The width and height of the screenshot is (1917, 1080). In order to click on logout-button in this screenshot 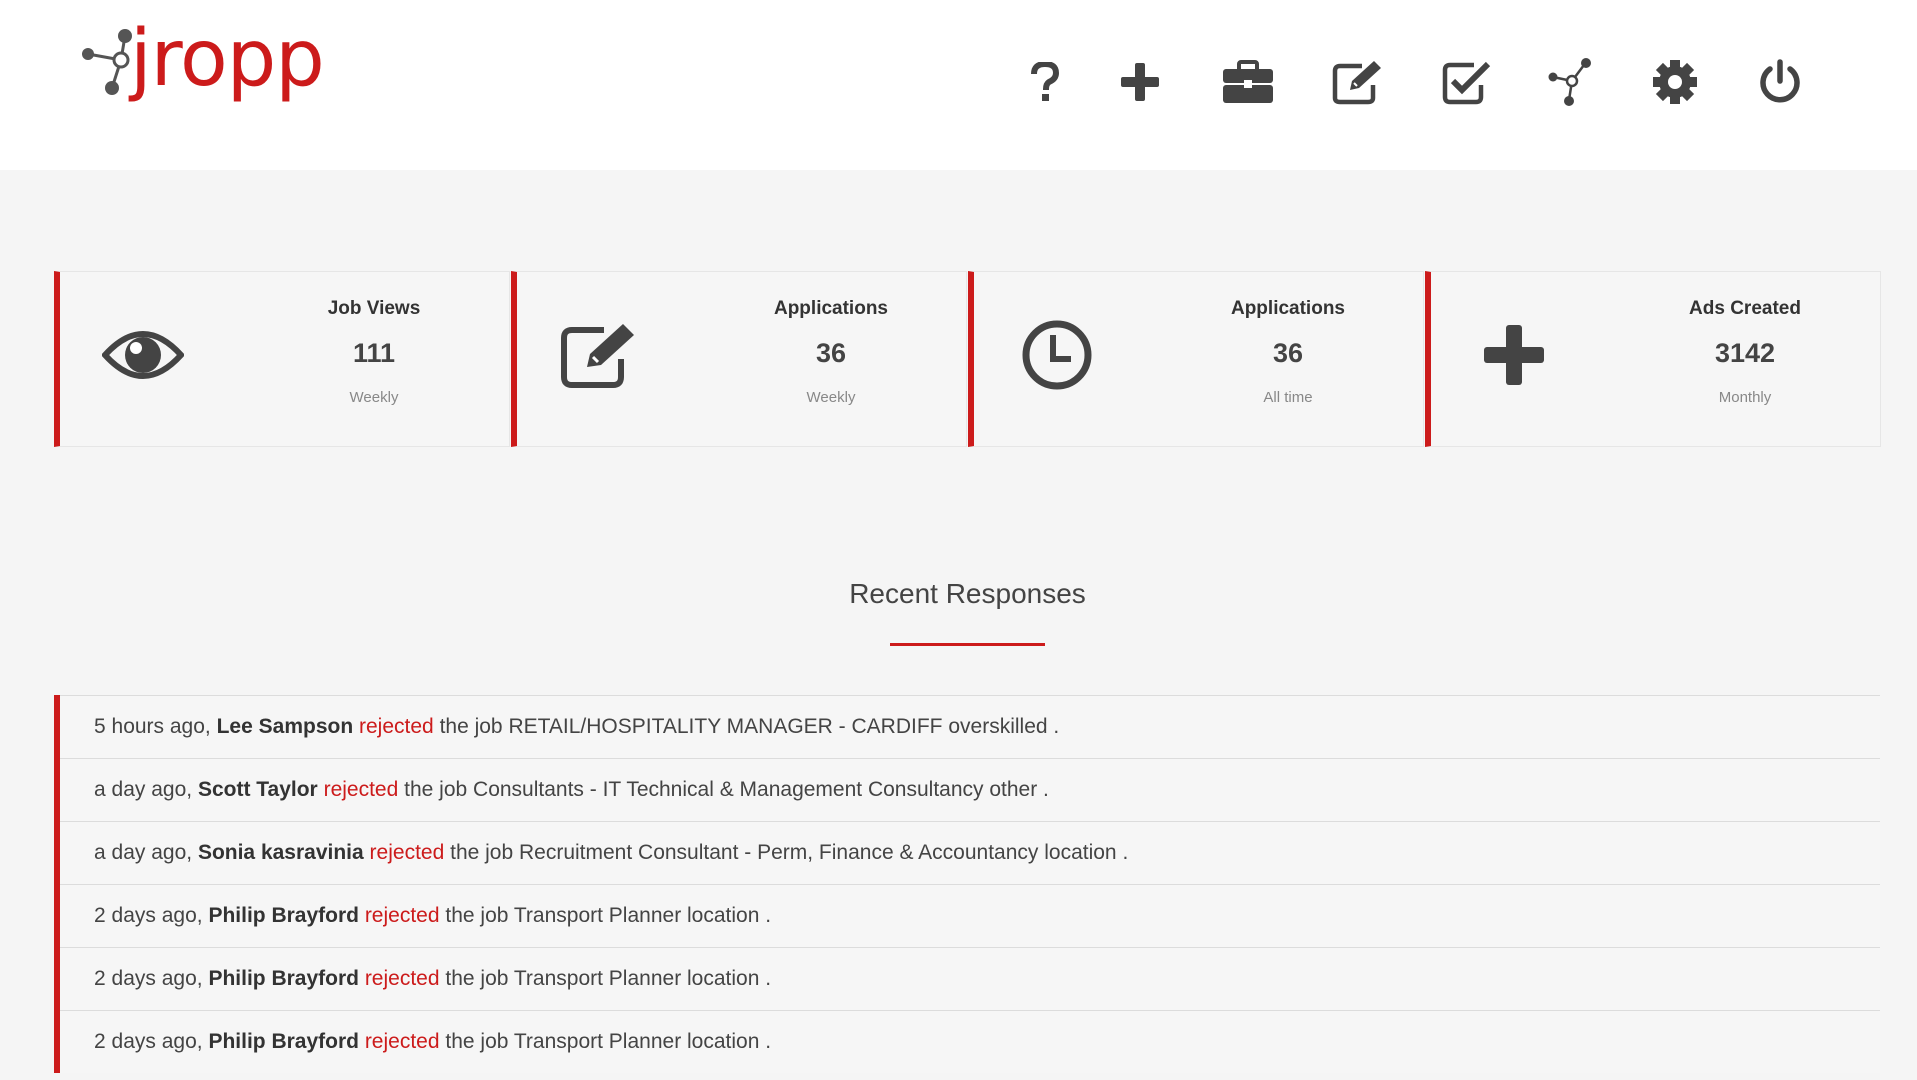, I will do `click(1780, 82)`.